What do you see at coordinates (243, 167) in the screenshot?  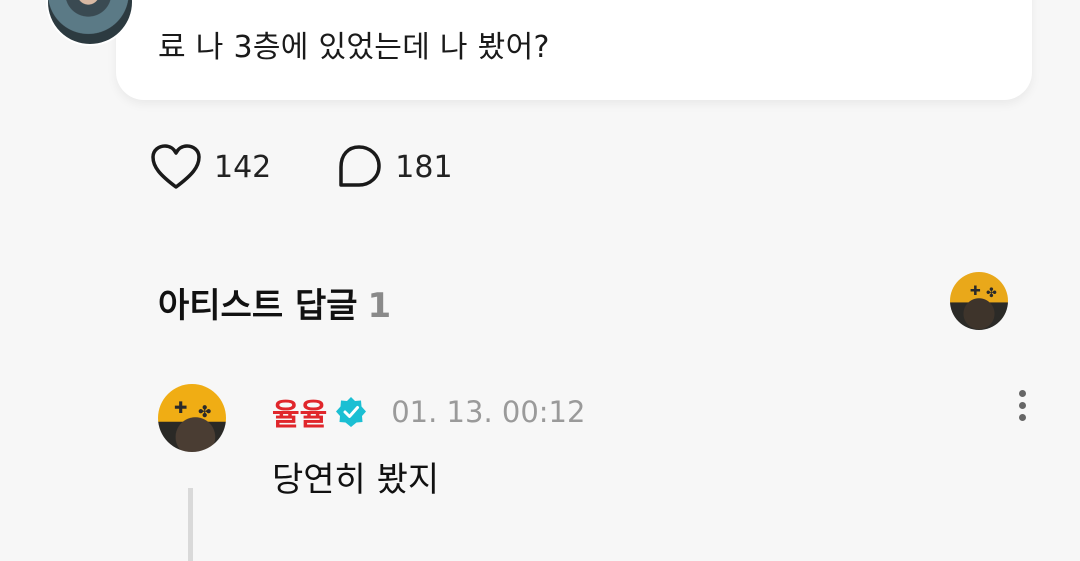 I see `like-count: 142` at bounding box center [243, 167].